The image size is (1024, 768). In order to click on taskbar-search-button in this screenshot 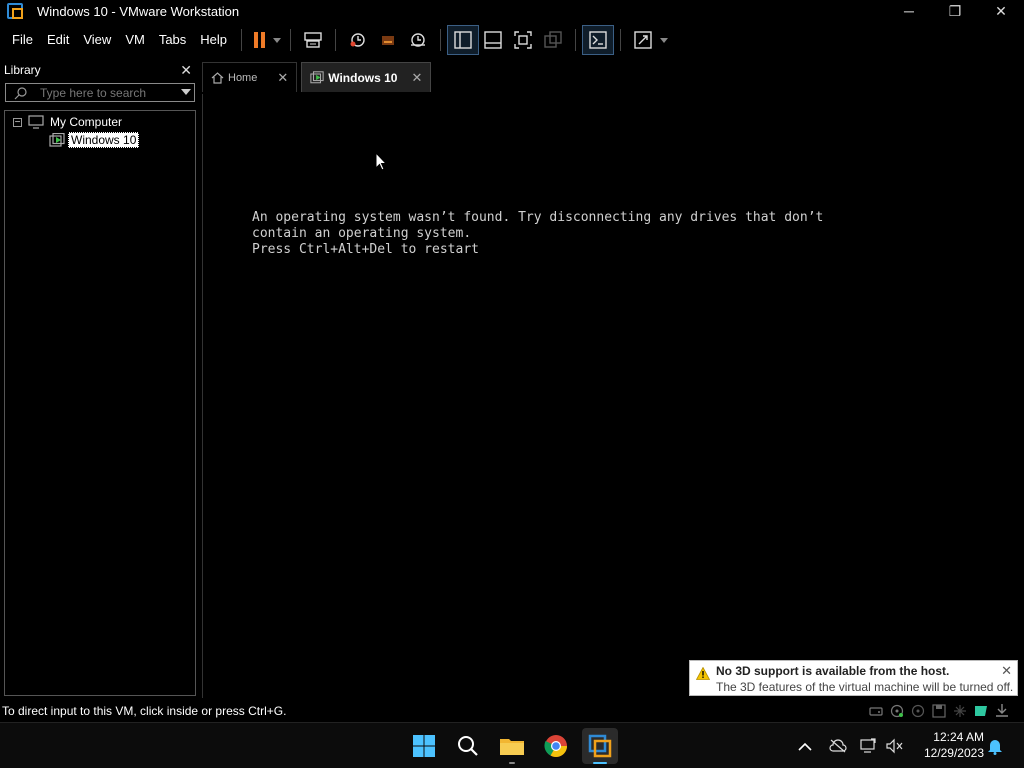, I will do `click(468, 746)`.